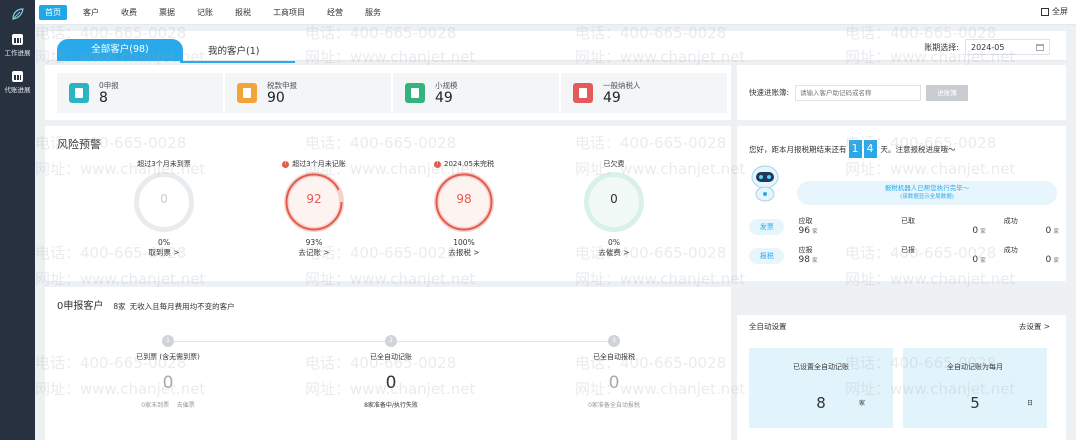 This screenshot has width=1076, height=440. What do you see at coordinates (555, 12) in the screenshot?
I see `top-nav: 首页 客户 收费 票据 记账 报税 工商项目 经营 服务 全屏` at bounding box center [555, 12].